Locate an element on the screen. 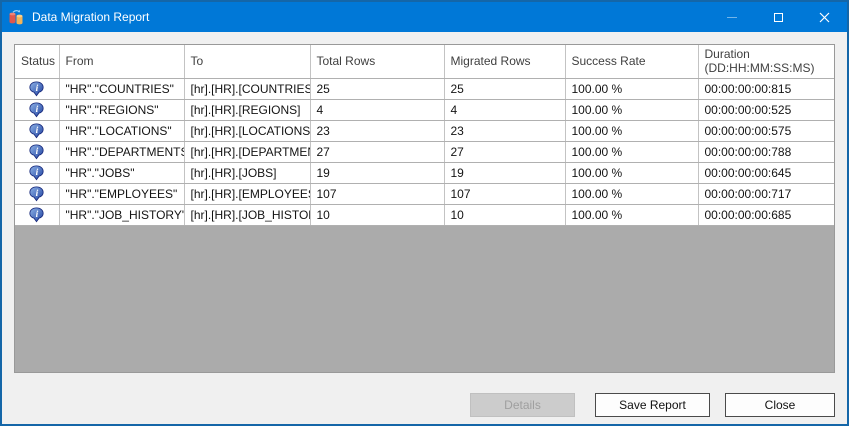 This screenshot has height=426, width=849. minimize-button is located at coordinates (732, 17).